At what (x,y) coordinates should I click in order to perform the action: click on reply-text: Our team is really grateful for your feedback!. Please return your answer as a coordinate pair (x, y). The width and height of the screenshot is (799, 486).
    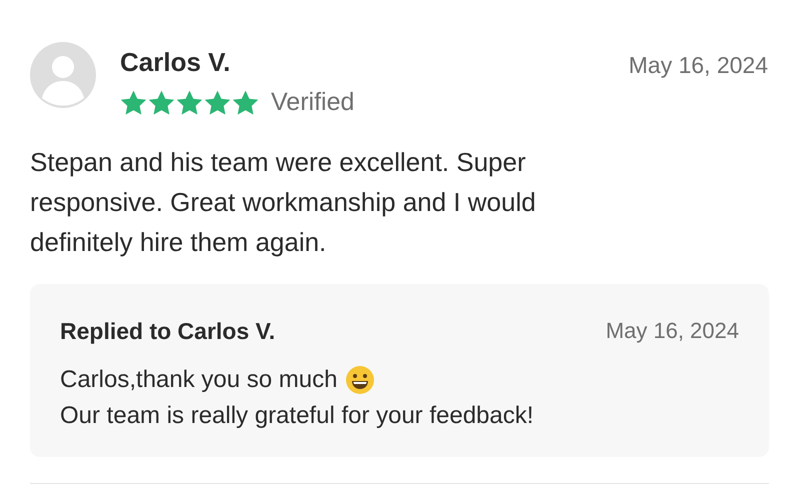
    Looking at the image, I should click on (297, 416).